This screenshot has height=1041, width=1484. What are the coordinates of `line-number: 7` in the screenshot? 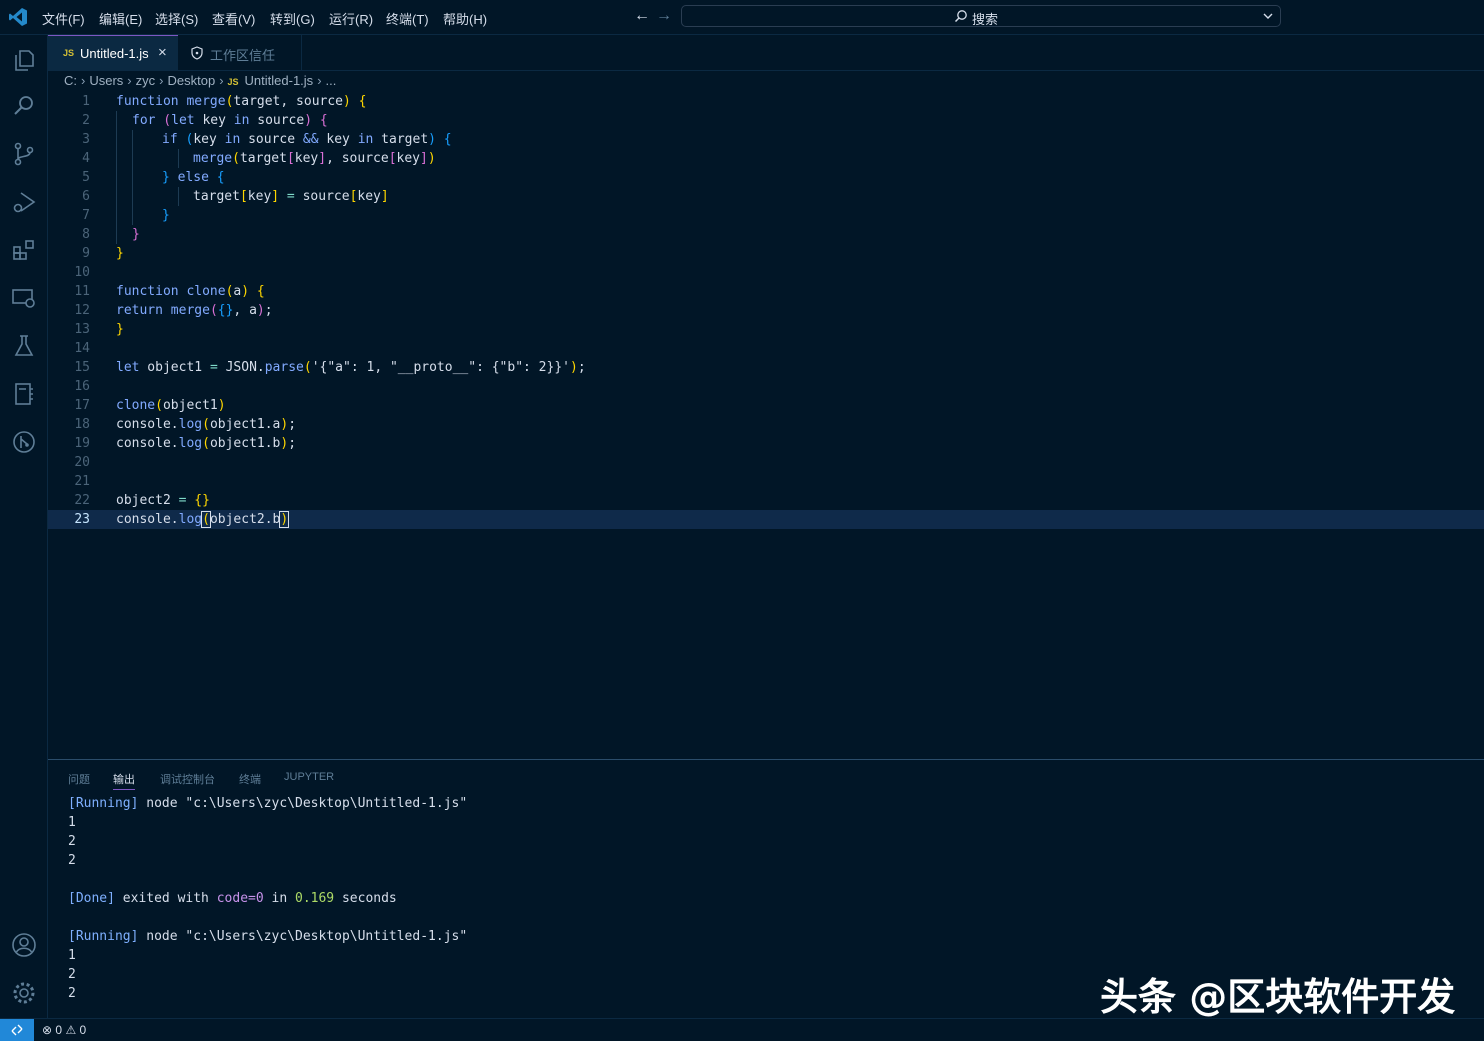 It's located at (86, 215).